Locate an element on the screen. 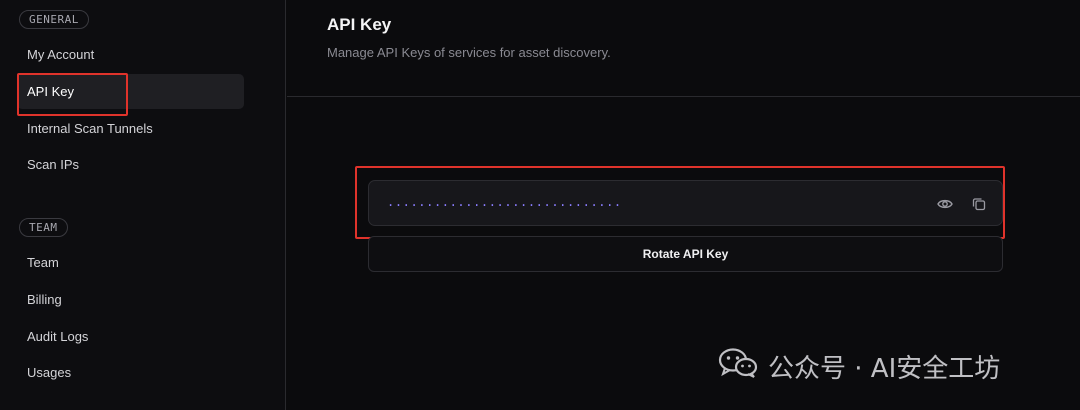 This screenshot has height=410, width=1080. sidebar-item-audit-logs: Audit Logs is located at coordinates (130, 336).